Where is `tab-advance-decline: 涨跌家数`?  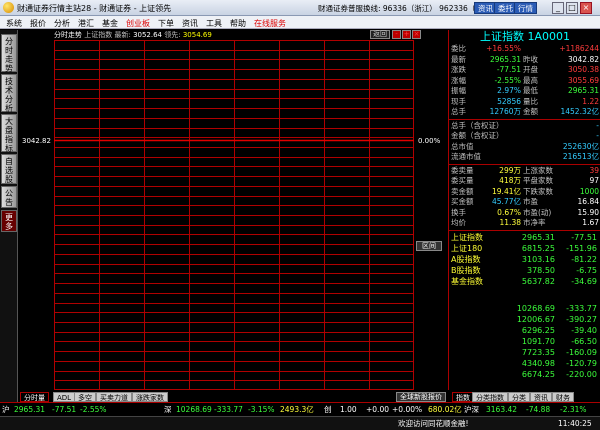 tab-advance-decline: 涨跌家数 is located at coordinates (150, 397).